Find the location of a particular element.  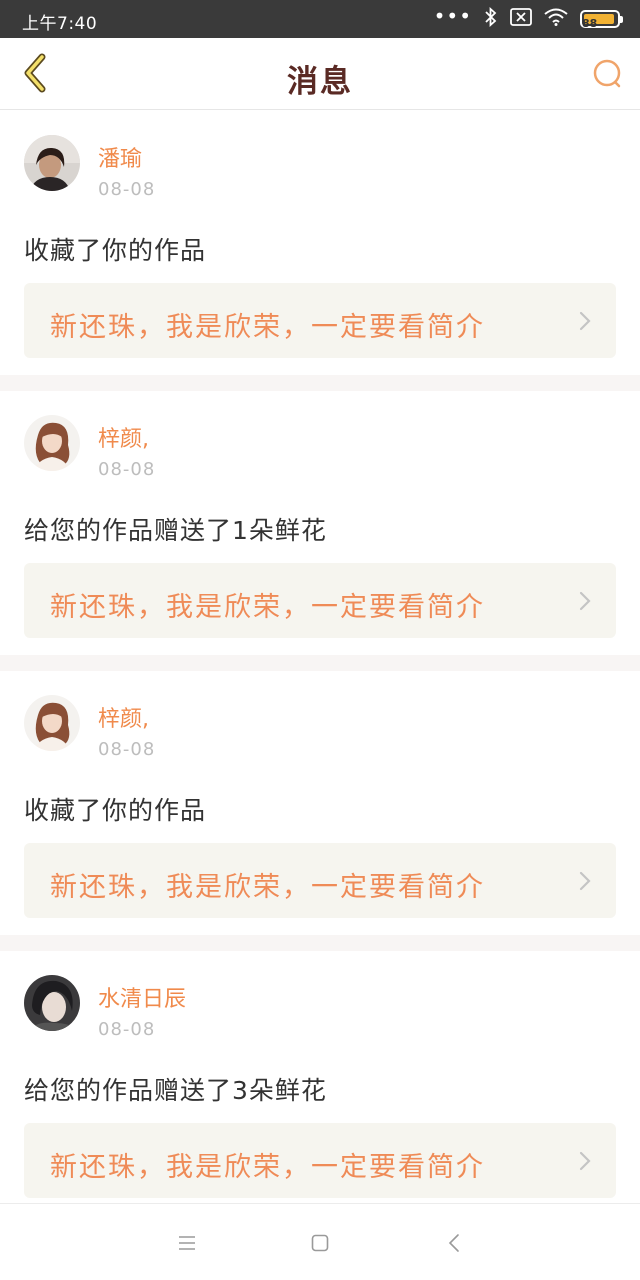

user-name: 潘瑜 is located at coordinates (120, 157).